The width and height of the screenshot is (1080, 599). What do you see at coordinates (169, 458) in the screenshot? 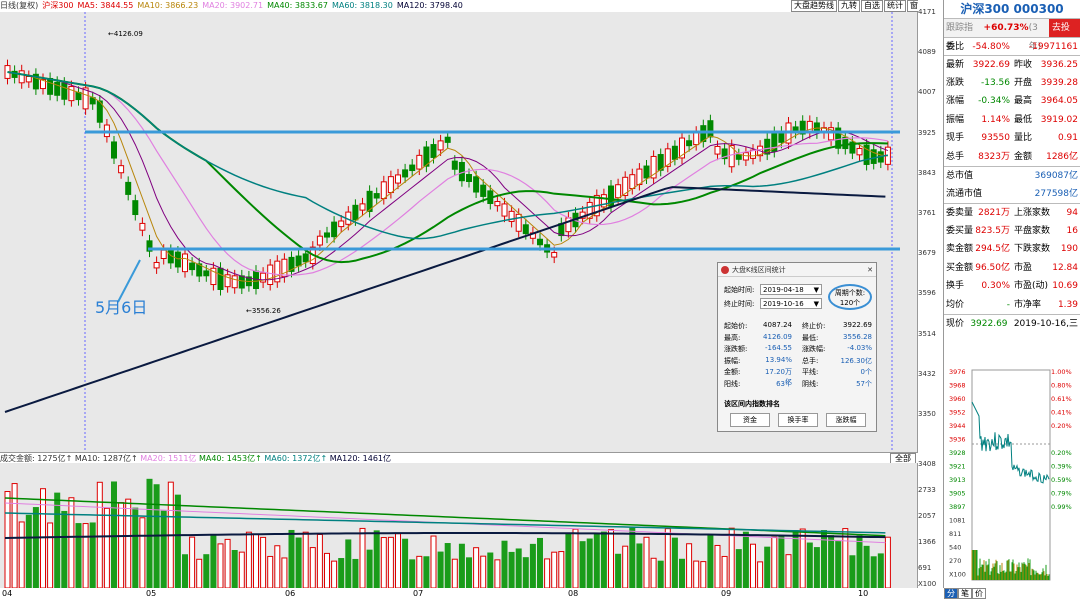
I see `volume-header-item: MA20: 1511亿` at bounding box center [169, 458].